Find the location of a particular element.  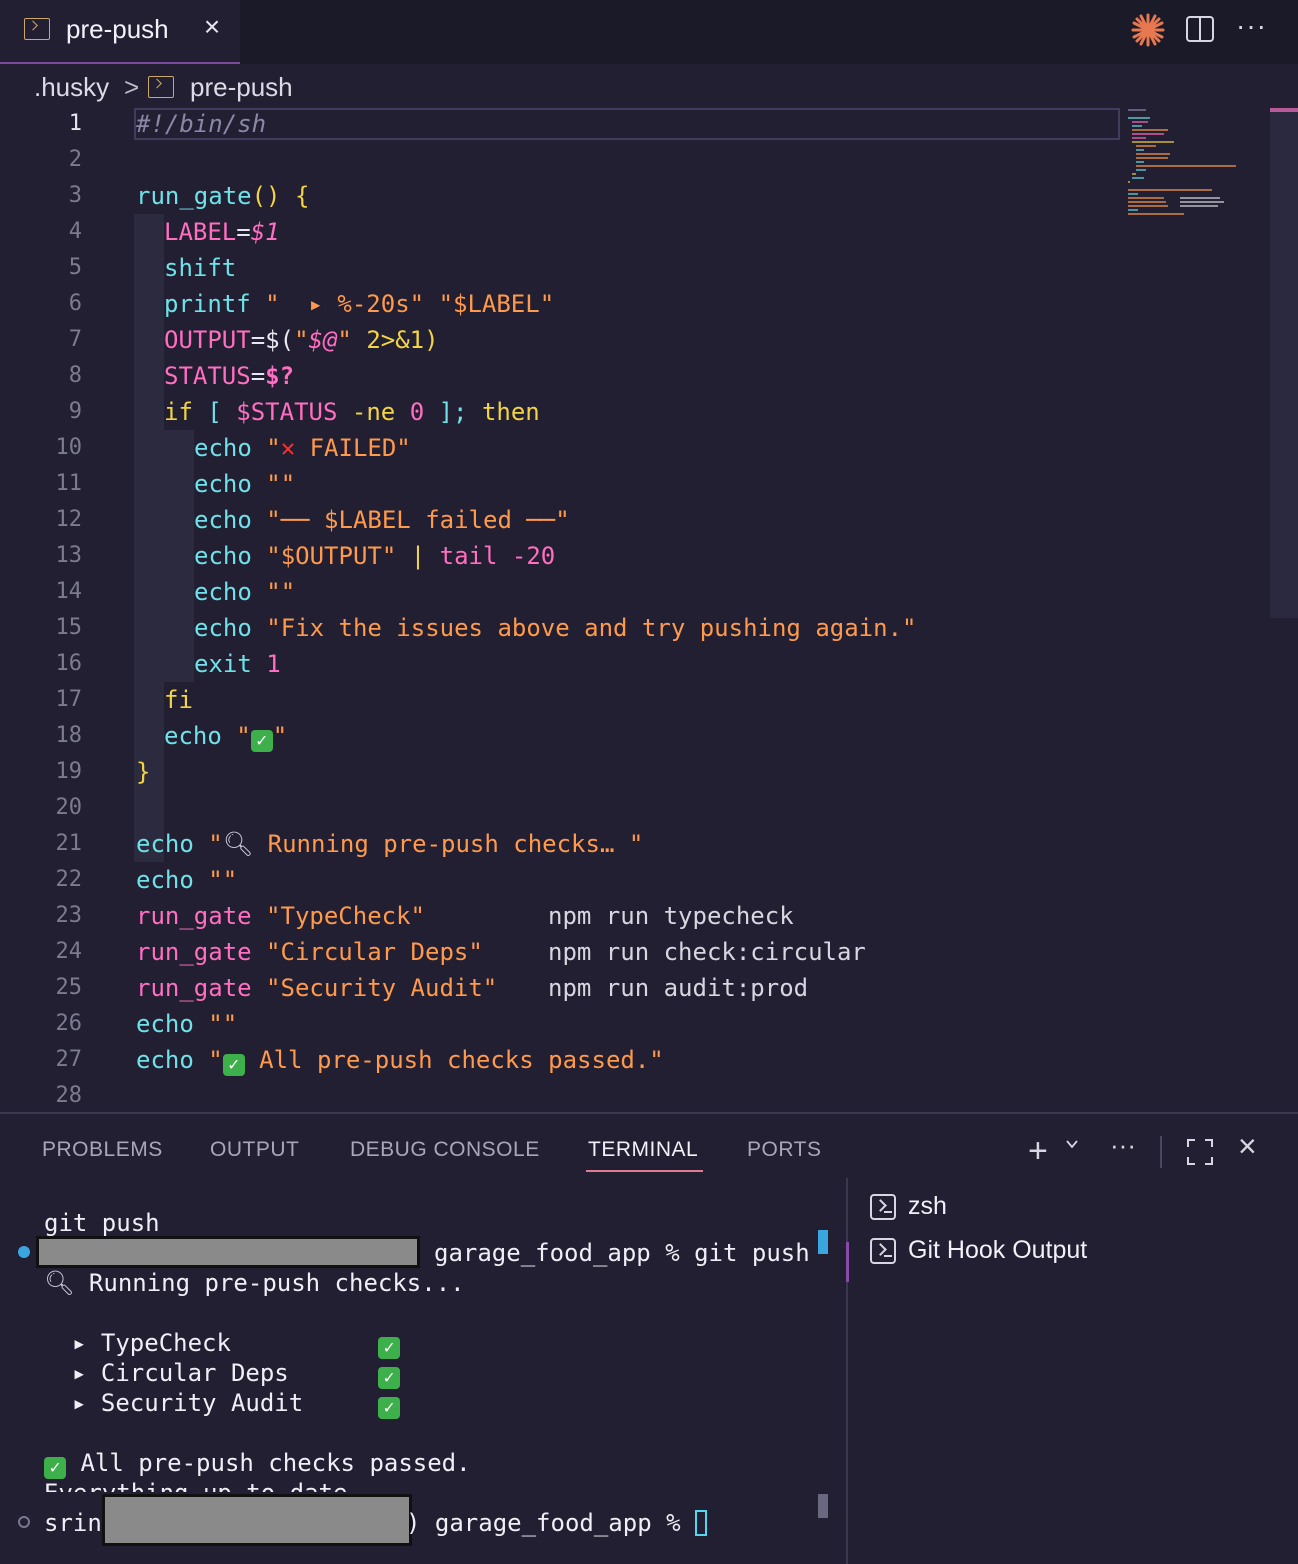

line-number: 17 is located at coordinates (69, 699).